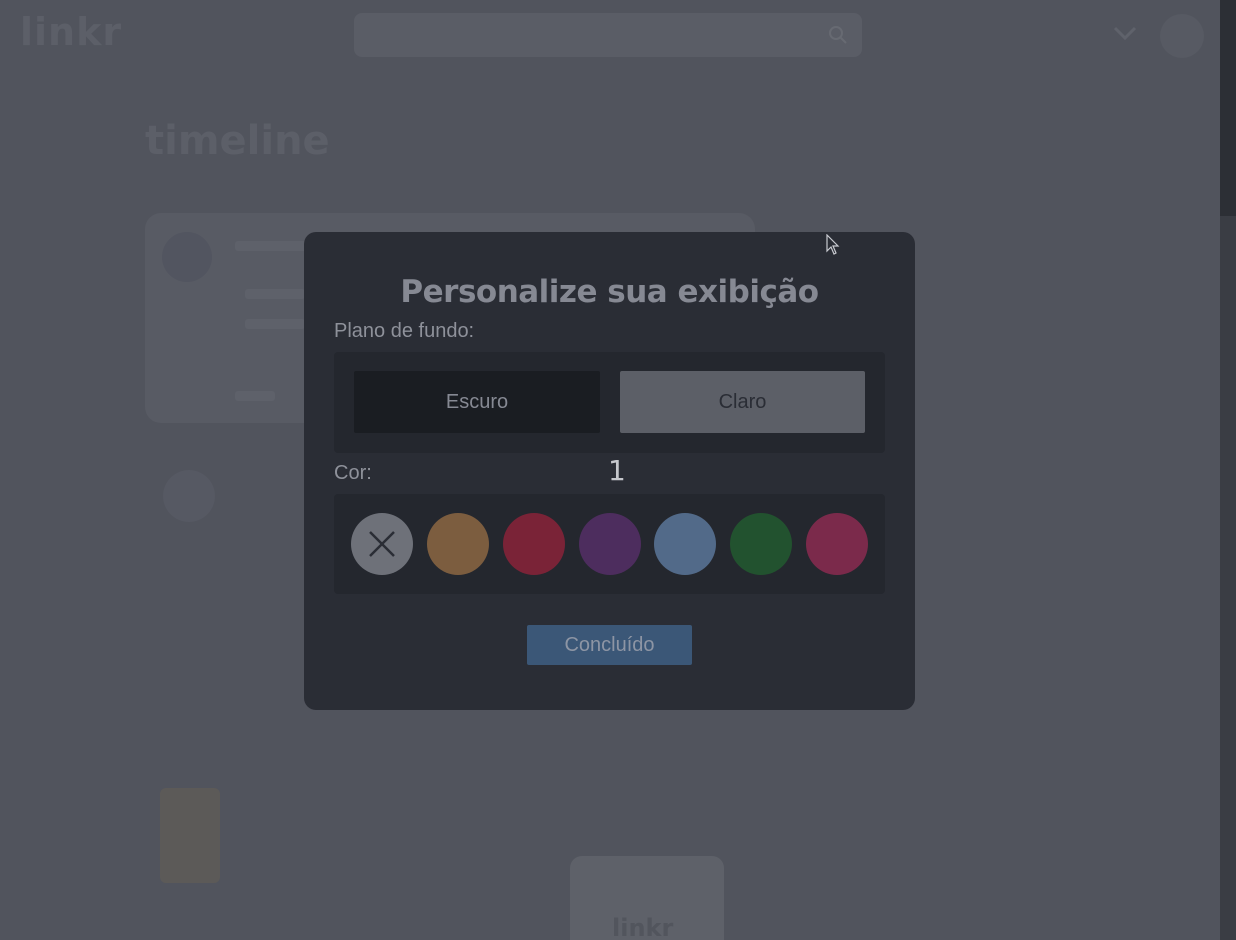 This screenshot has height=940, width=1236. What do you see at coordinates (534, 544) in the screenshot?
I see `color-swatch-red` at bounding box center [534, 544].